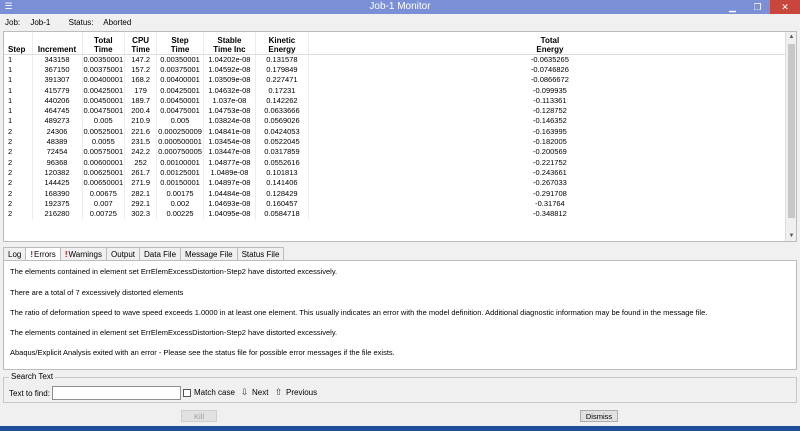 The width and height of the screenshot is (800, 431). Describe the element at coordinates (66, 254) in the screenshot. I see `error-mark-icon: !` at that location.